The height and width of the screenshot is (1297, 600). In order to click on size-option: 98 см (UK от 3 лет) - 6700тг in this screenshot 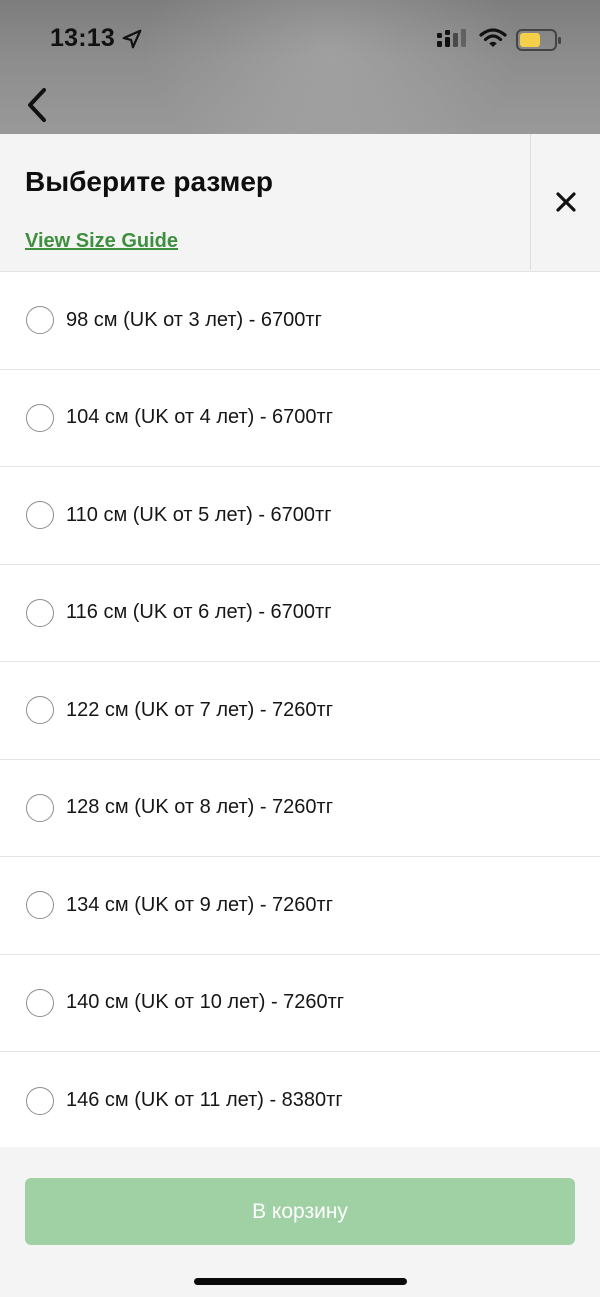, I will do `click(300, 321)`.